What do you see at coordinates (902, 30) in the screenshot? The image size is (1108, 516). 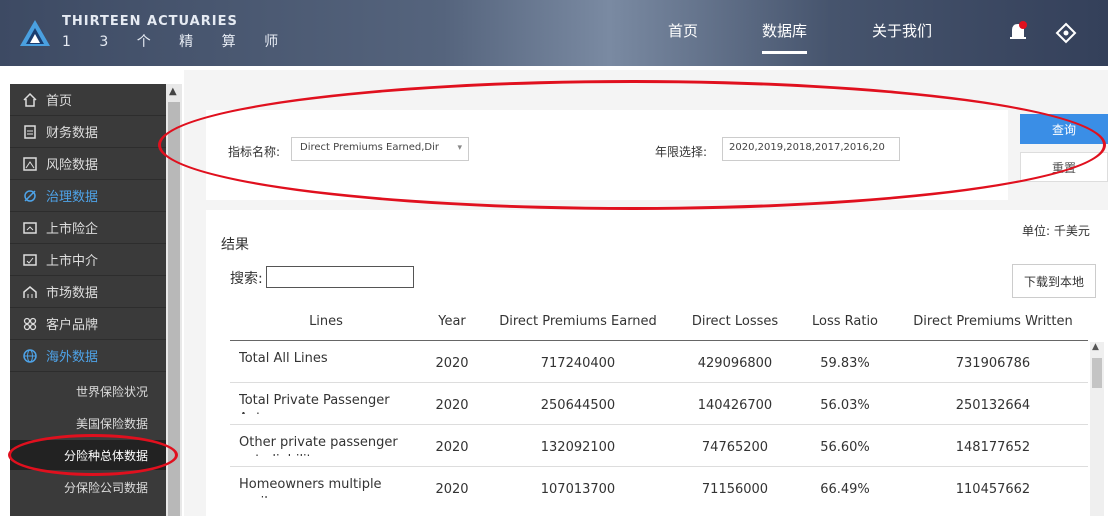 I see `nav-about-us: 关于我们` at bounding box center [902, 30].